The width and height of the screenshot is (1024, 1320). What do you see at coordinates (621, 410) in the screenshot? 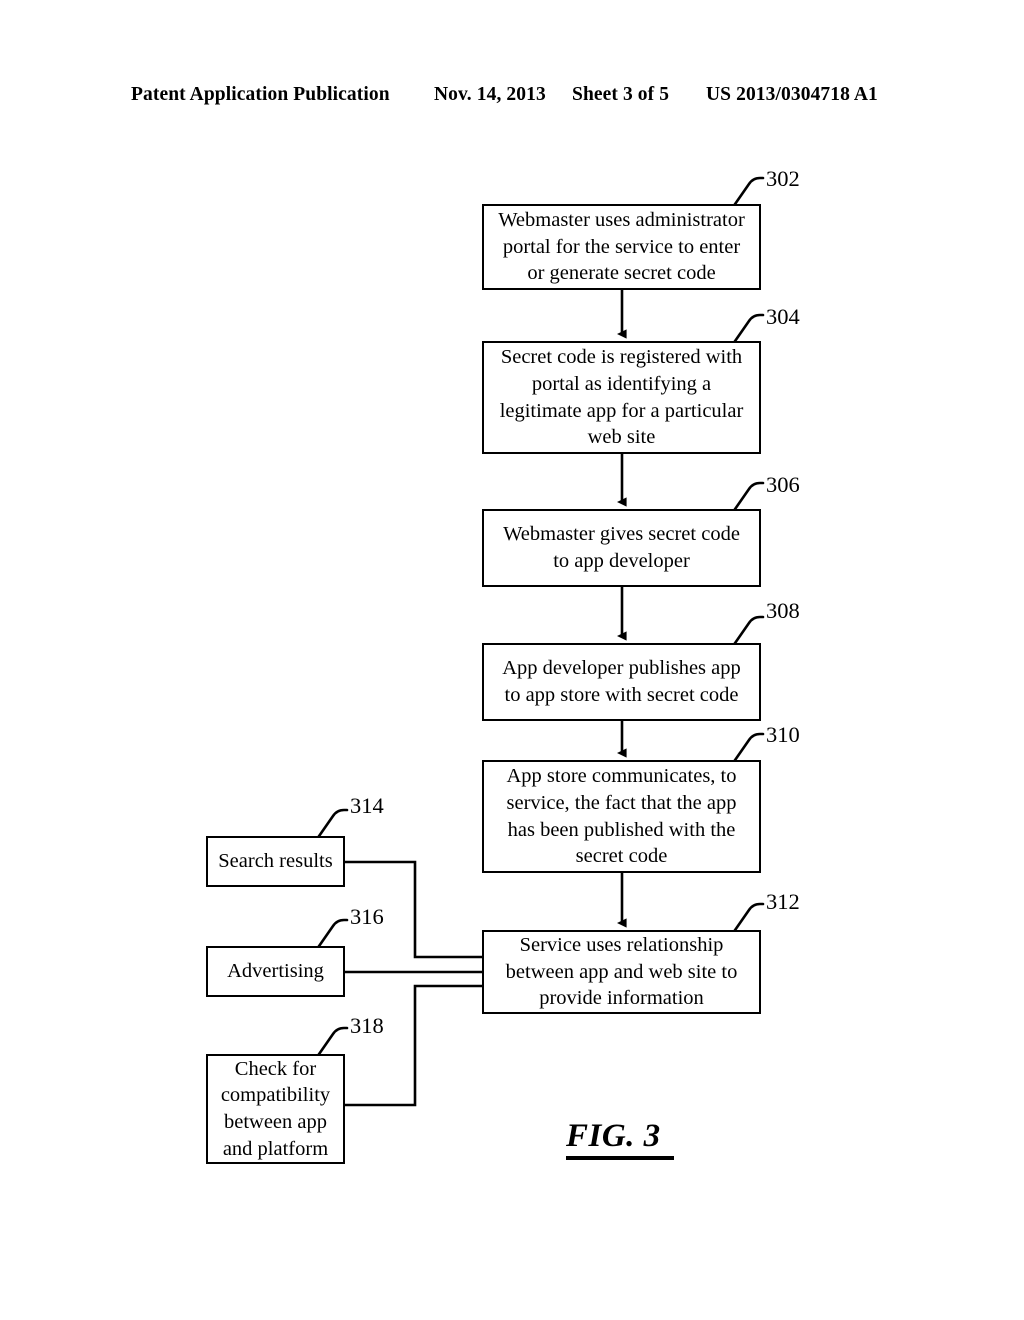
I see `box-304-line-3: legitimate app for a particular` at bounding box center [621, 410].